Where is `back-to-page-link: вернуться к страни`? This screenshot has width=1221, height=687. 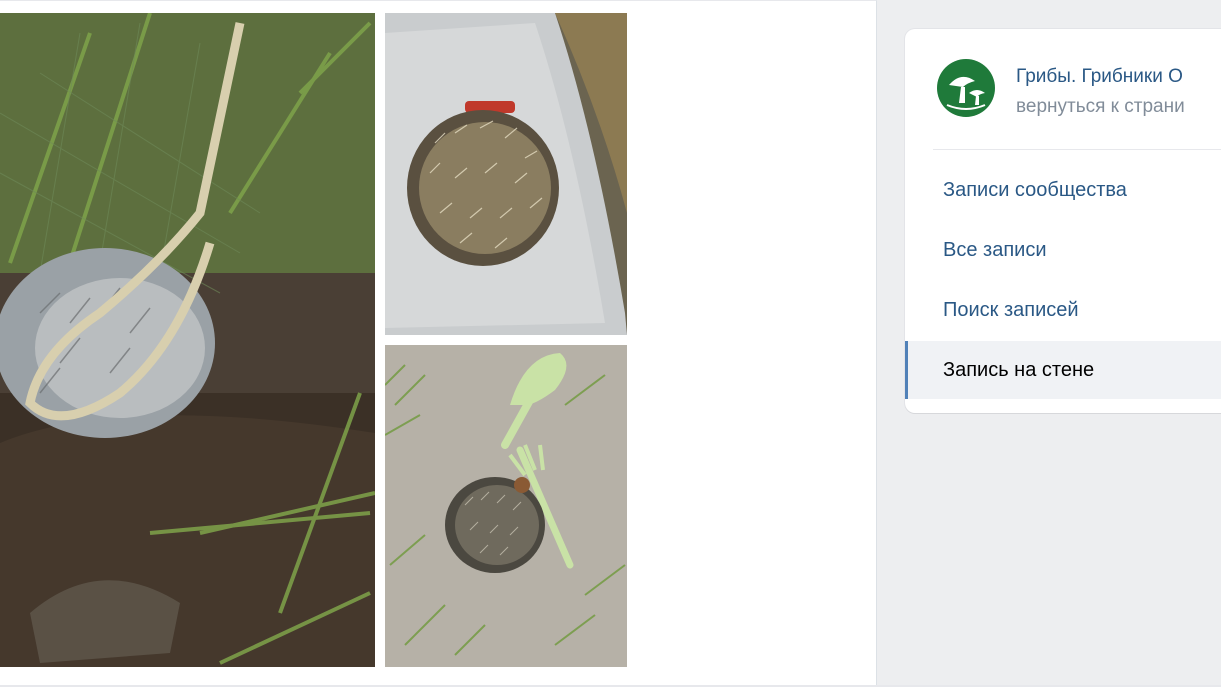 back-to-page-link: вернуться к страни is located at coordinates (1100, 107).